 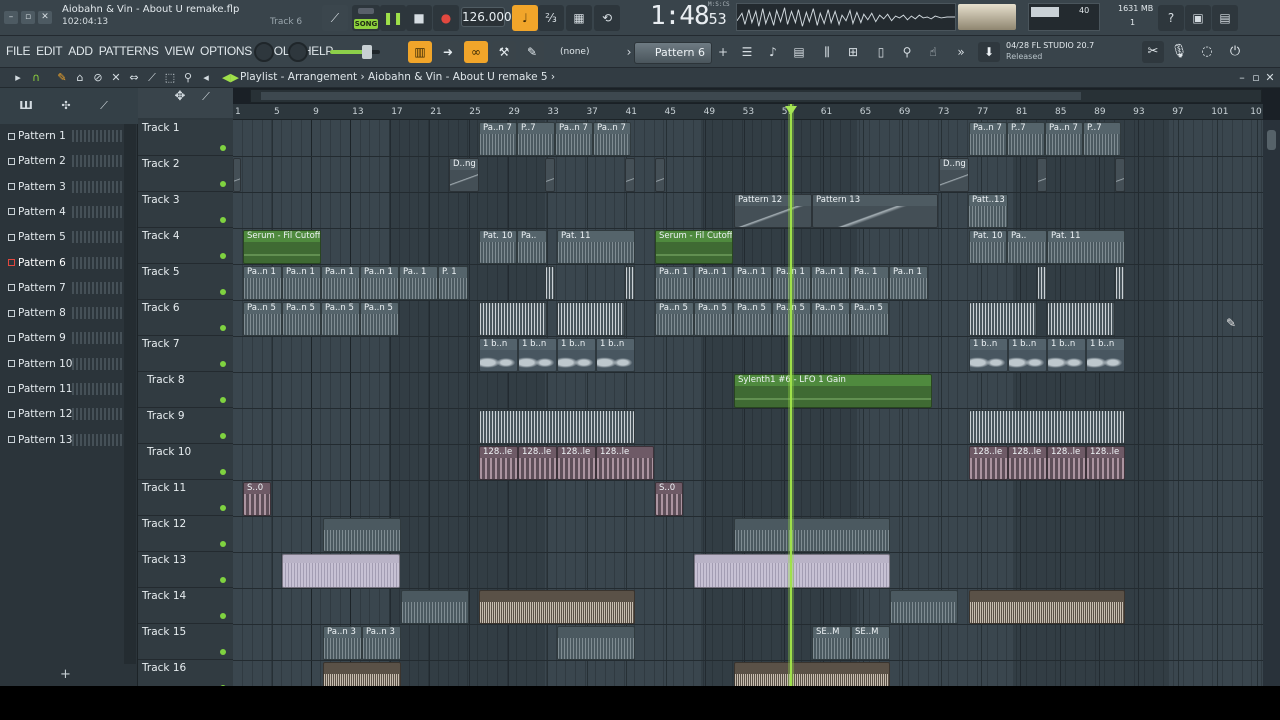 I want to click on typing-keyboard-icon: ▥, so click(x=420, y=52).